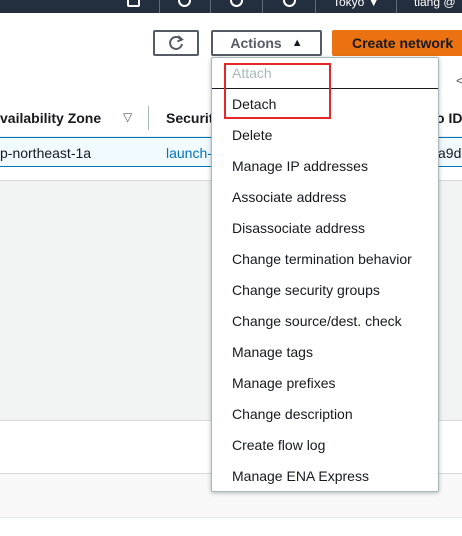 This screenshot has width=462, height=536. I want to click on column-divider, so click(148, 118).